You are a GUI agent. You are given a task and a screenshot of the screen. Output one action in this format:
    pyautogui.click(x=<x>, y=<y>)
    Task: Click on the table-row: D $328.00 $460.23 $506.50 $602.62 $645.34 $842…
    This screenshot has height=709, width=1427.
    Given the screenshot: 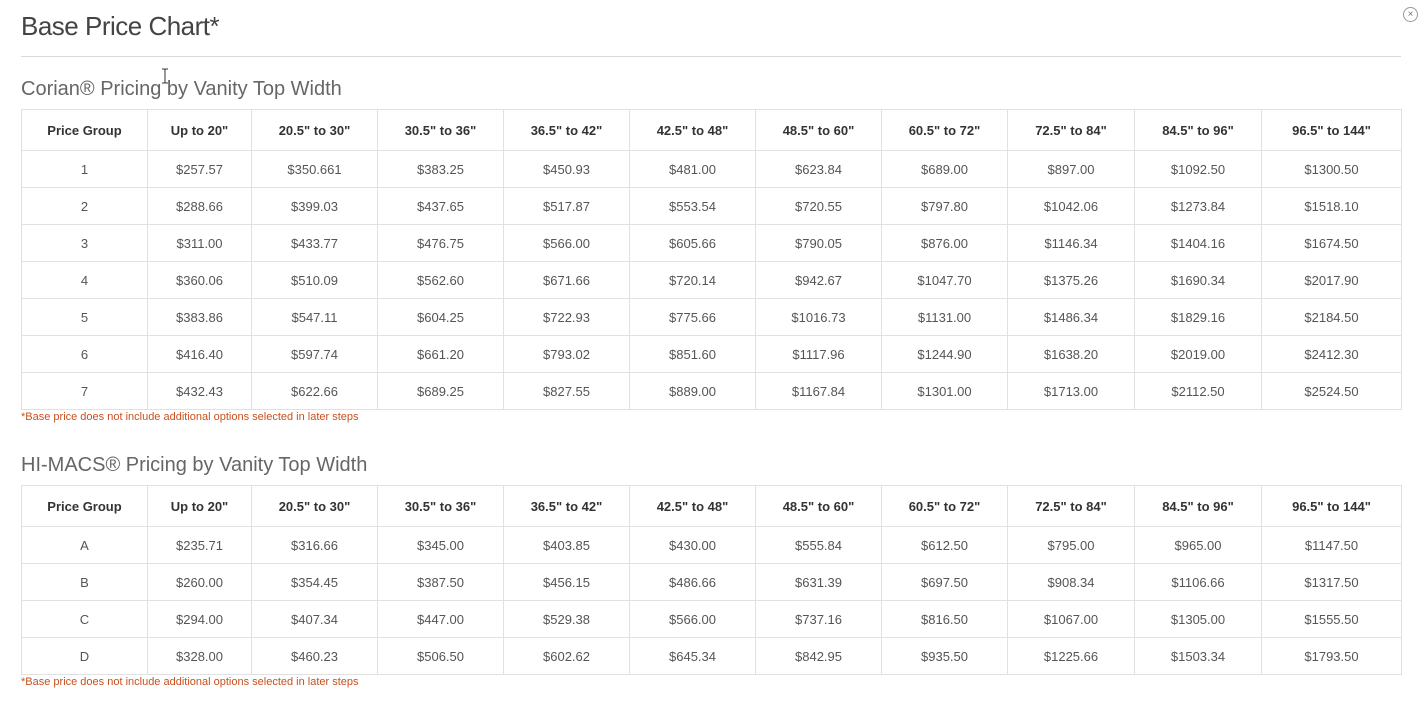 What is the action you would take?
    pyautogui.click(x=711, y=656)
    